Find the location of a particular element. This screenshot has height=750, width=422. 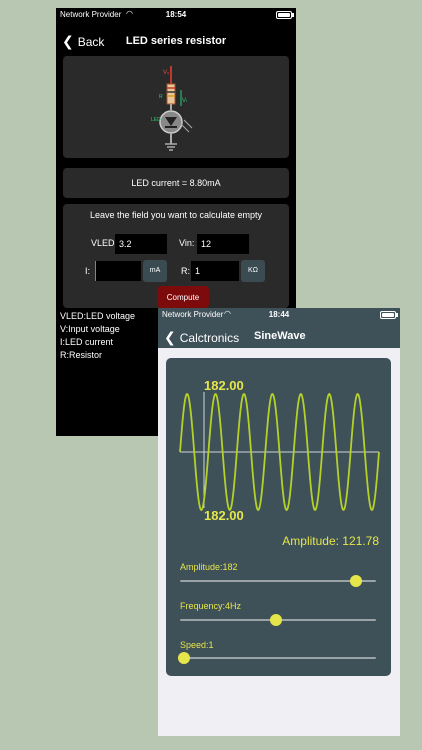

max-amplitude-label: 182.00 is located at coordinates (224, 385).